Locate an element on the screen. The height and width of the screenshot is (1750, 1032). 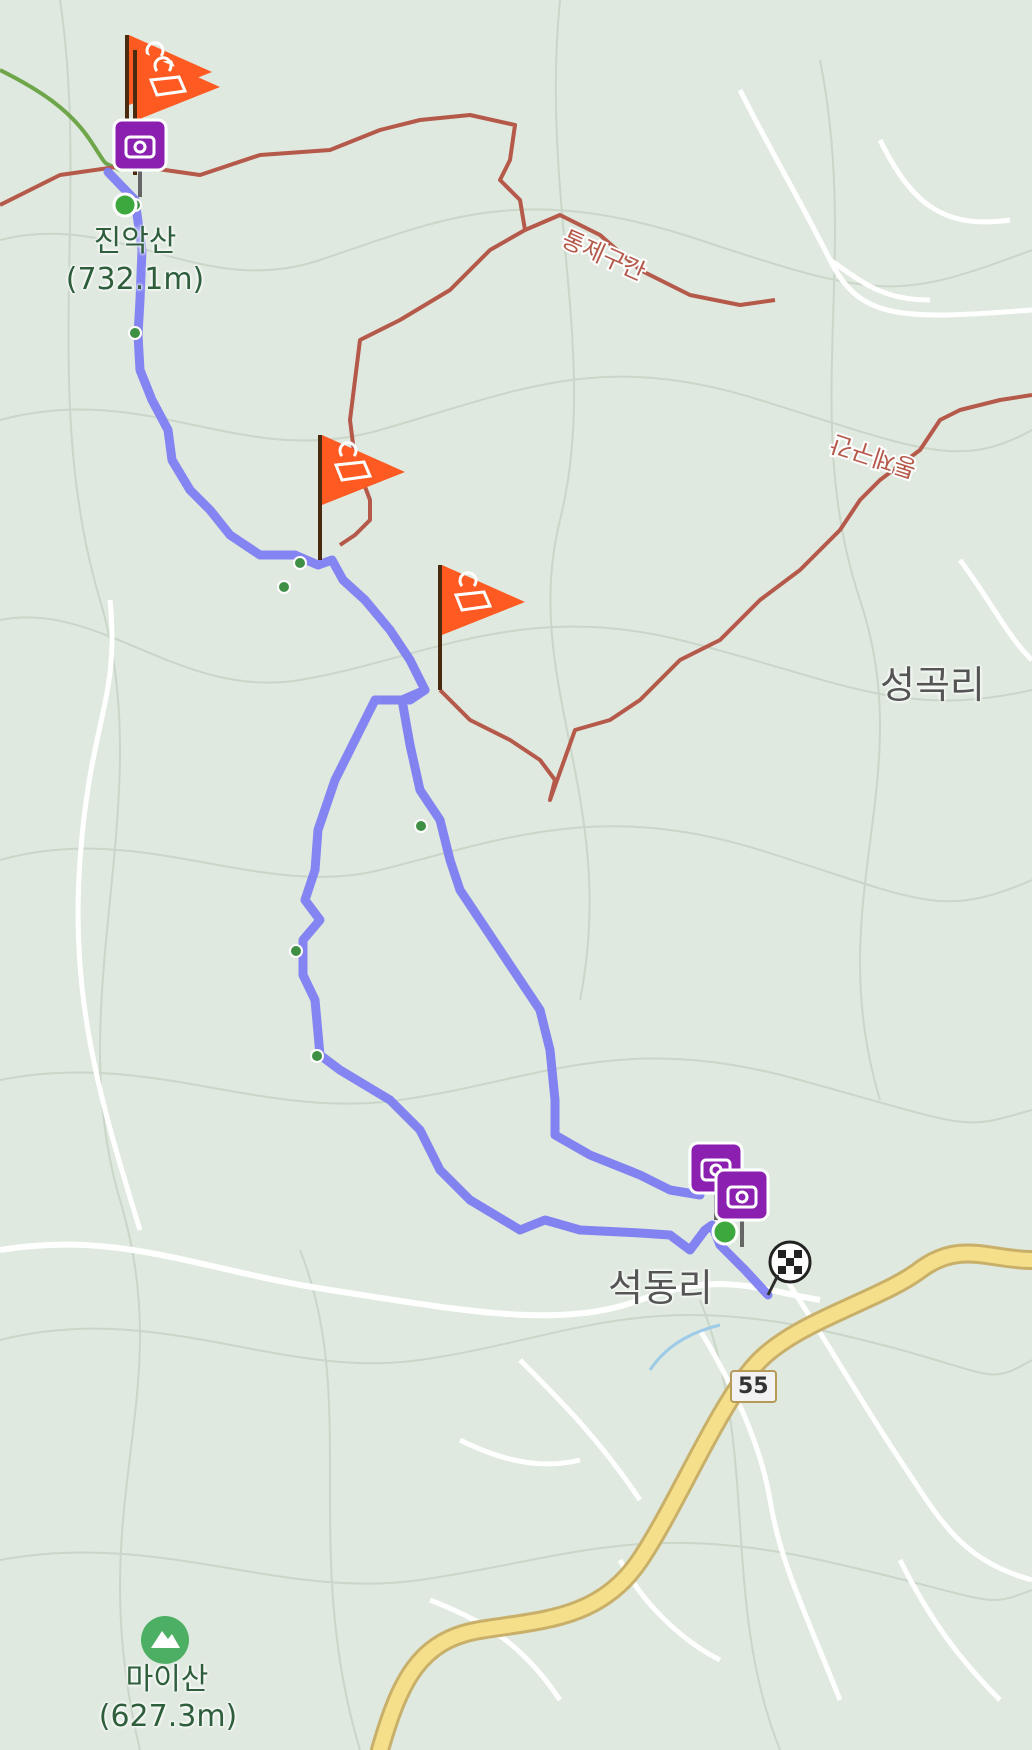
place-label-seonggok-ri: 성곡리 is located at coordinates (932, 685).